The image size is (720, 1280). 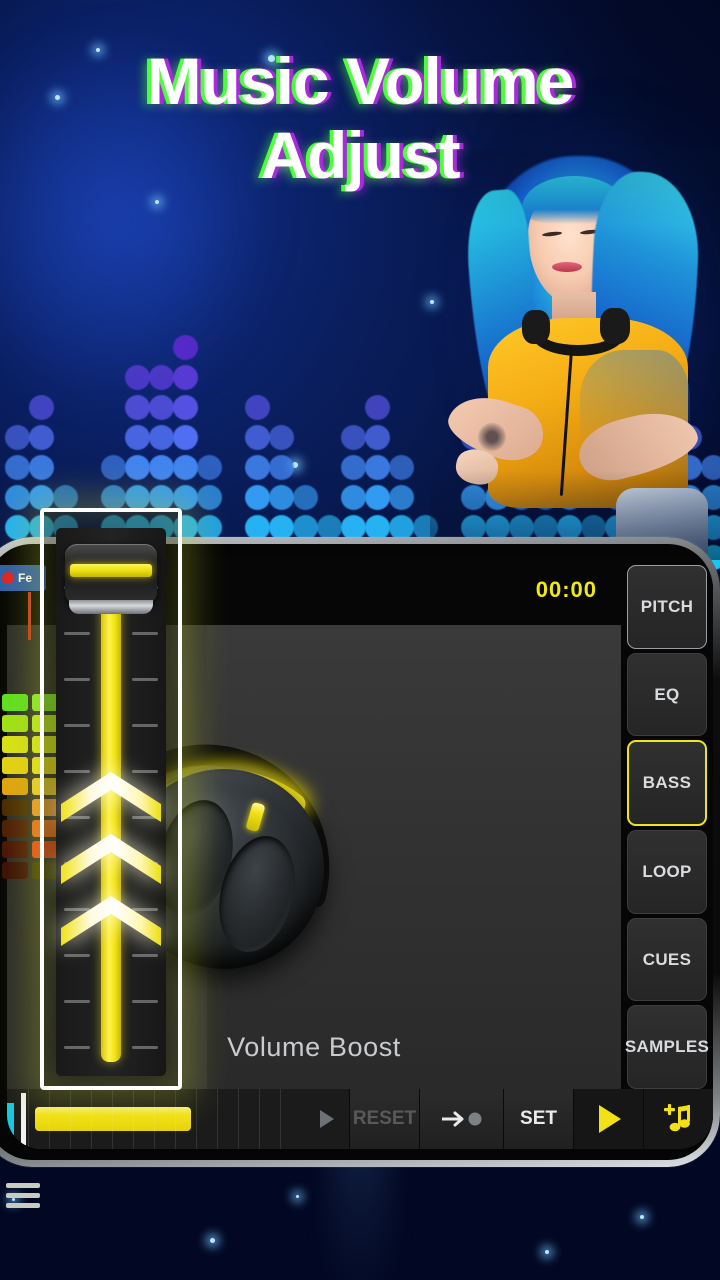 I want to click on fader-inner, so click(x=111, y=799).